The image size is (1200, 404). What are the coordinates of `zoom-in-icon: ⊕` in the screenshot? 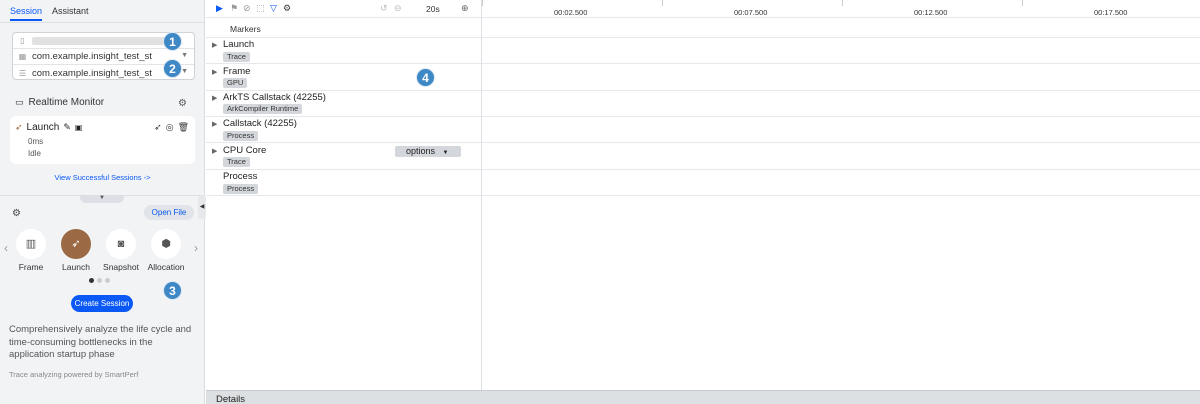 It's located at (465, 8).